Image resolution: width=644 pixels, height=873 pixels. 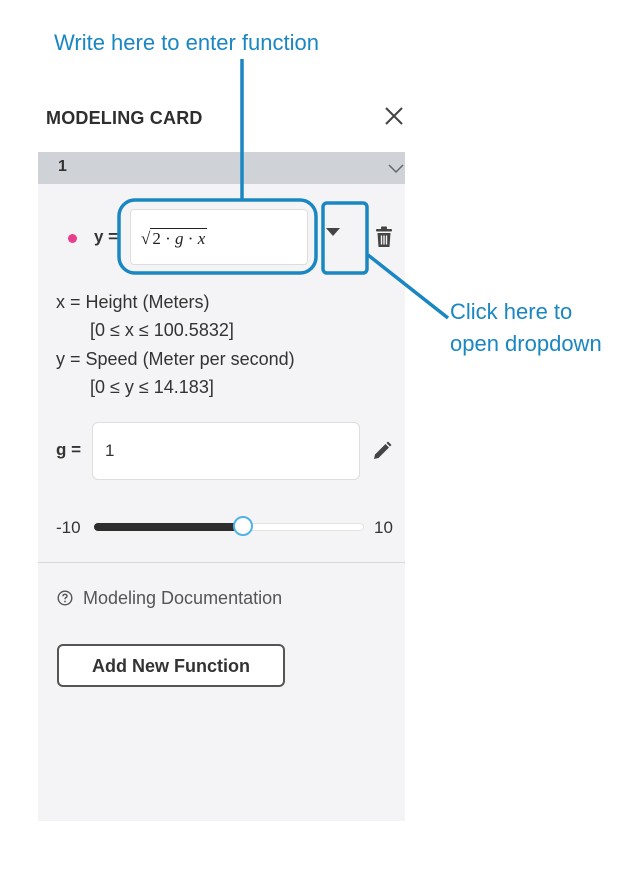 I want to click on annotation-open-dropdown: Click here to open dropdown, so click(x=526, y=328).